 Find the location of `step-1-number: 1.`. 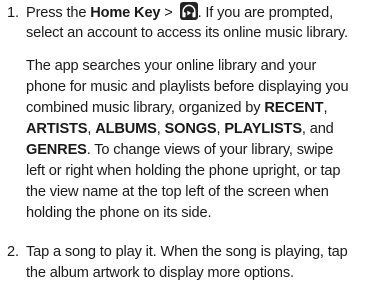

step-1-number: 1. is located at coordinates (13, 13).